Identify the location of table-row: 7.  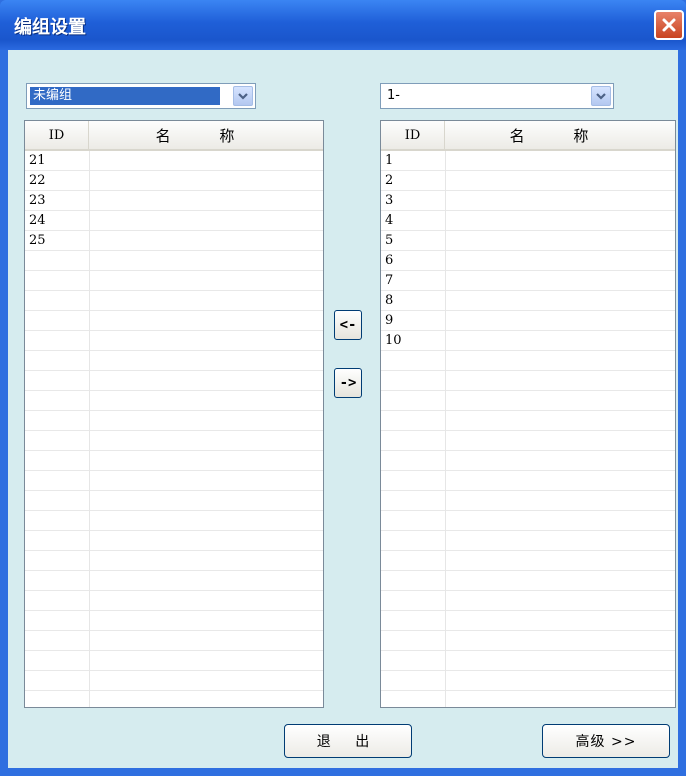
(528, 281).